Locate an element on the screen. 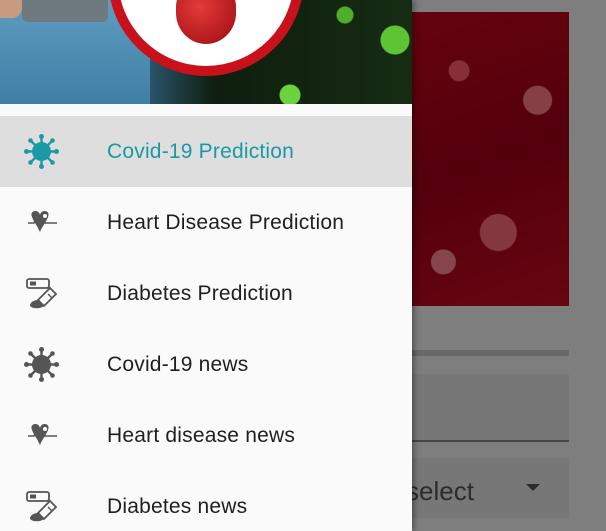 The width and height of the screenshot is (606, 531). menu-item-label: Covid-19 news is located at coordinates (178, 364).